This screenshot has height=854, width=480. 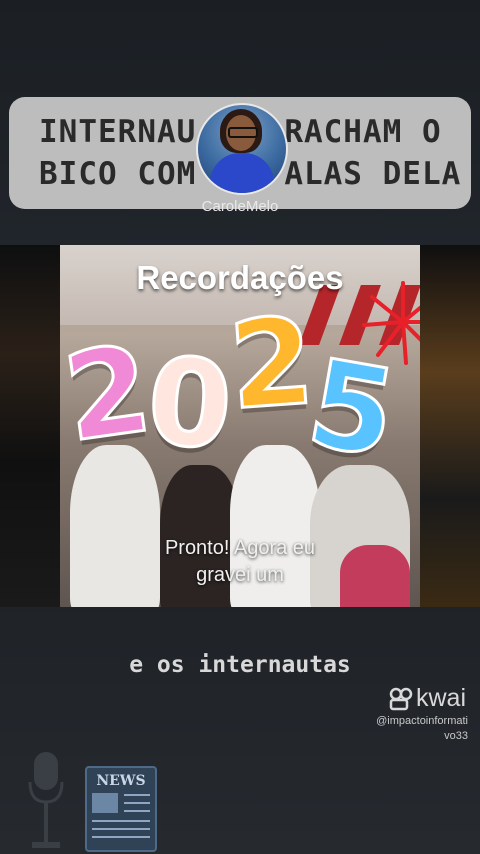 What do you see at coordinates (120, 781) in the screenshot?
I see `news-label: NEWS` at bounding box center [120, 781].